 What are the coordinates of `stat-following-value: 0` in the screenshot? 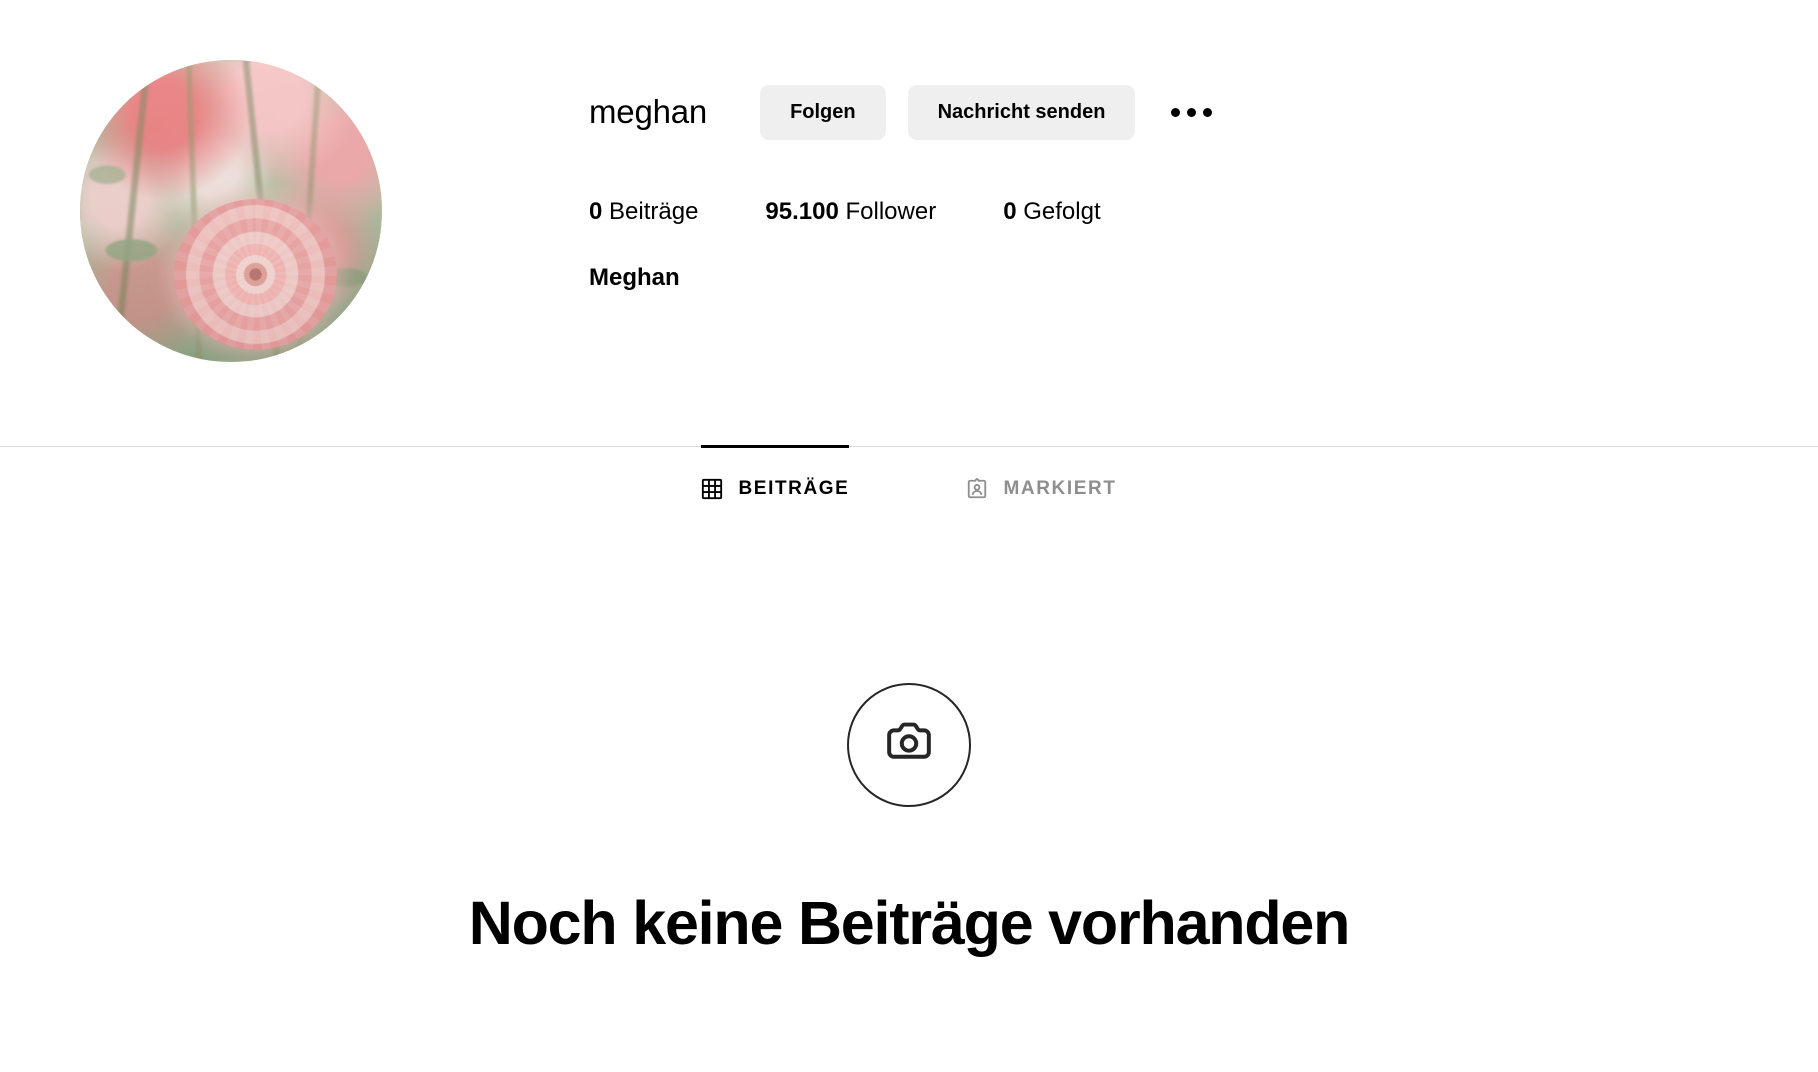 It's located at (1010, 211).